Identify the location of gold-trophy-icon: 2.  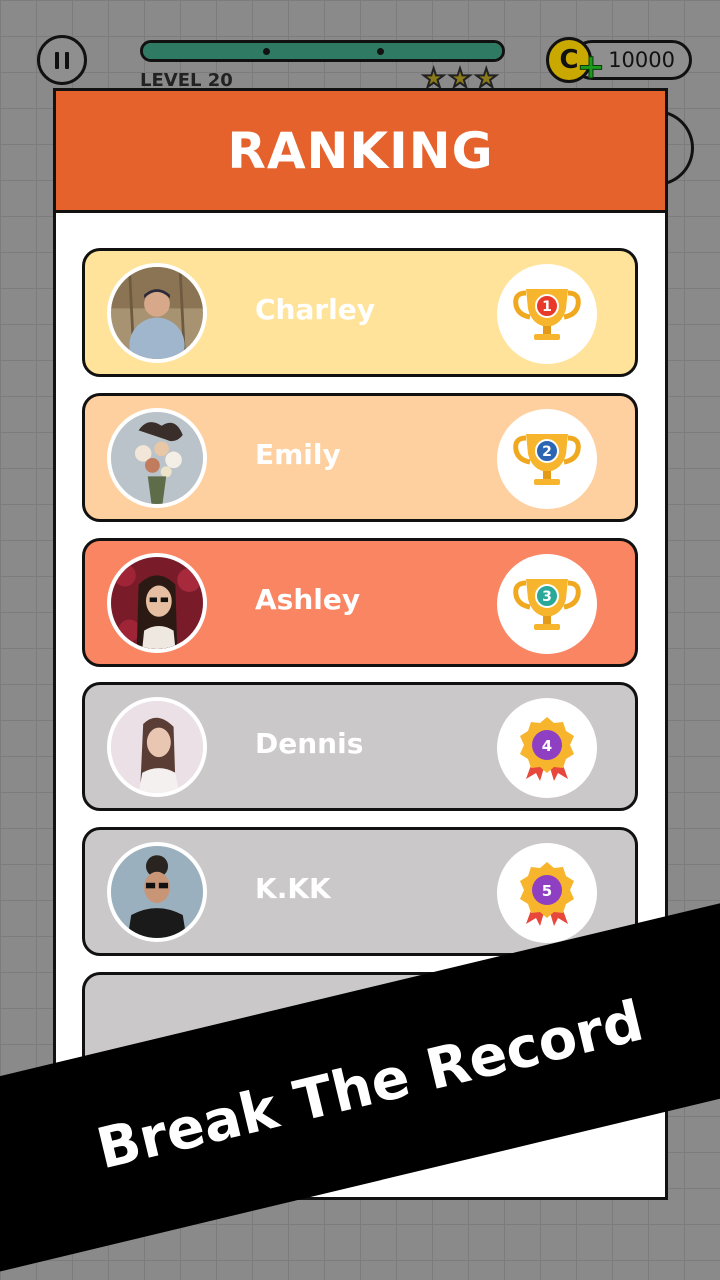
(547, 459).